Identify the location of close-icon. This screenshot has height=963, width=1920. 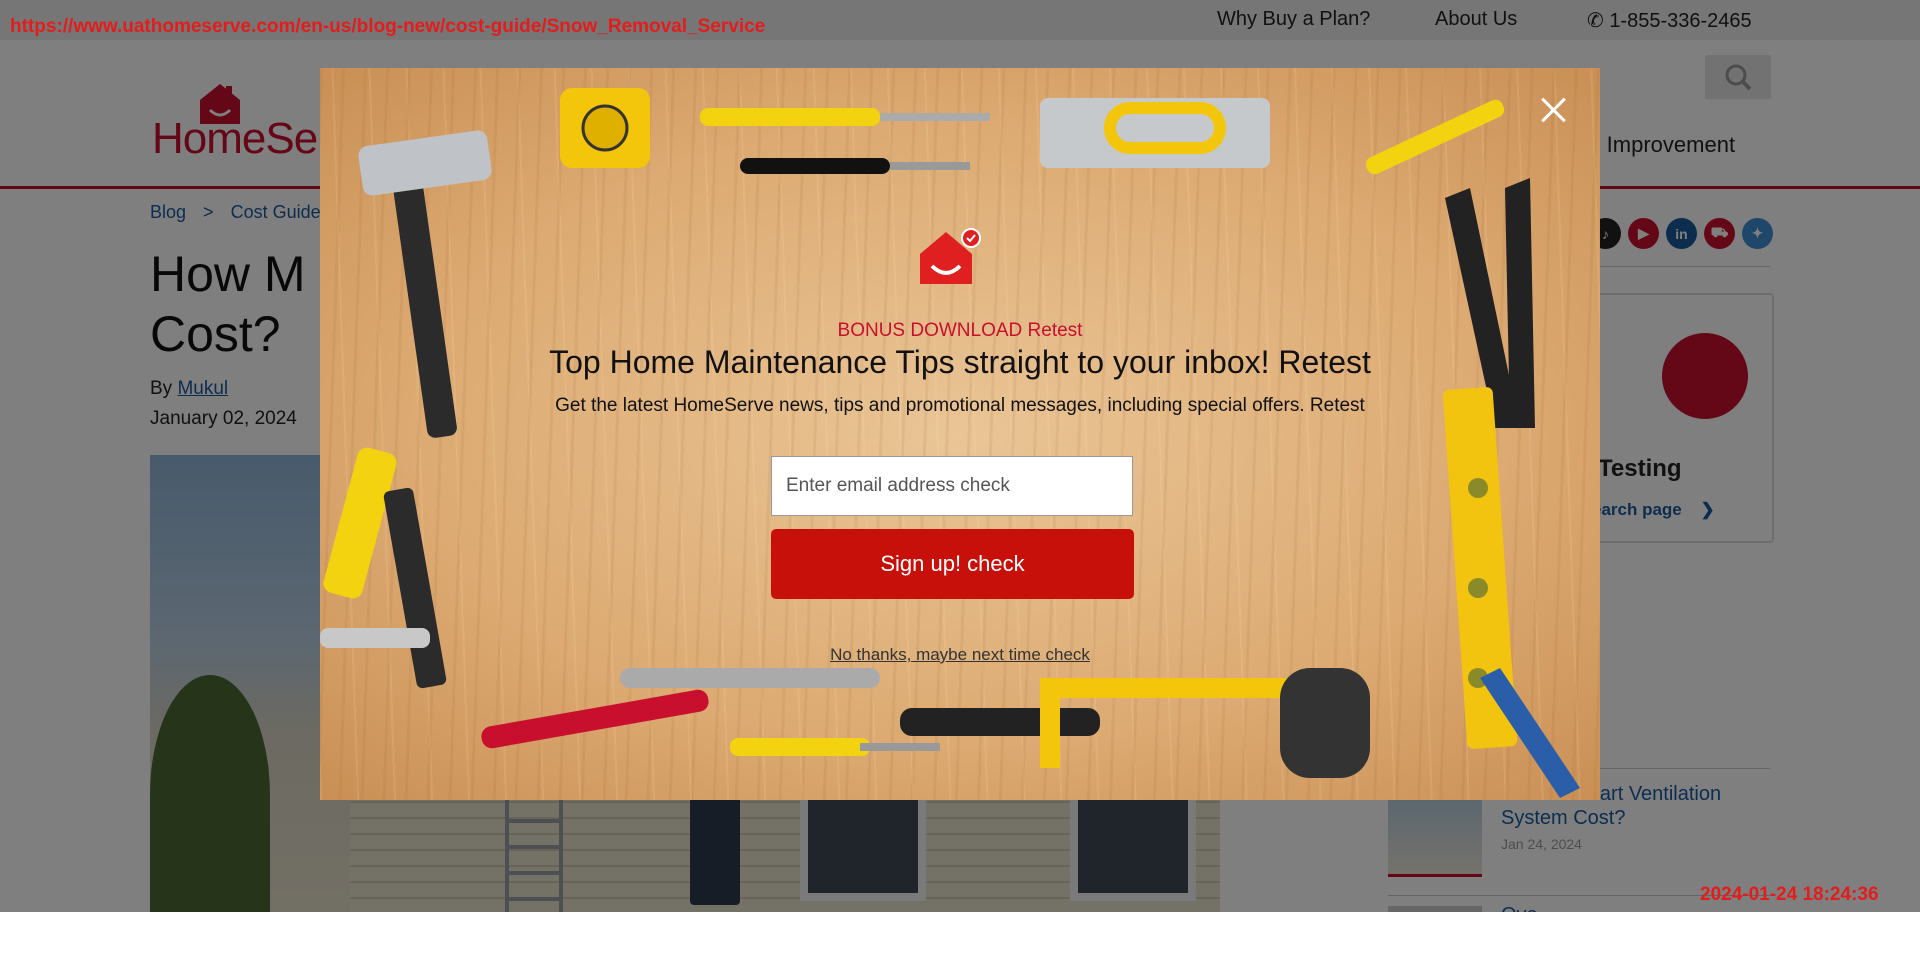
(1554, 110).